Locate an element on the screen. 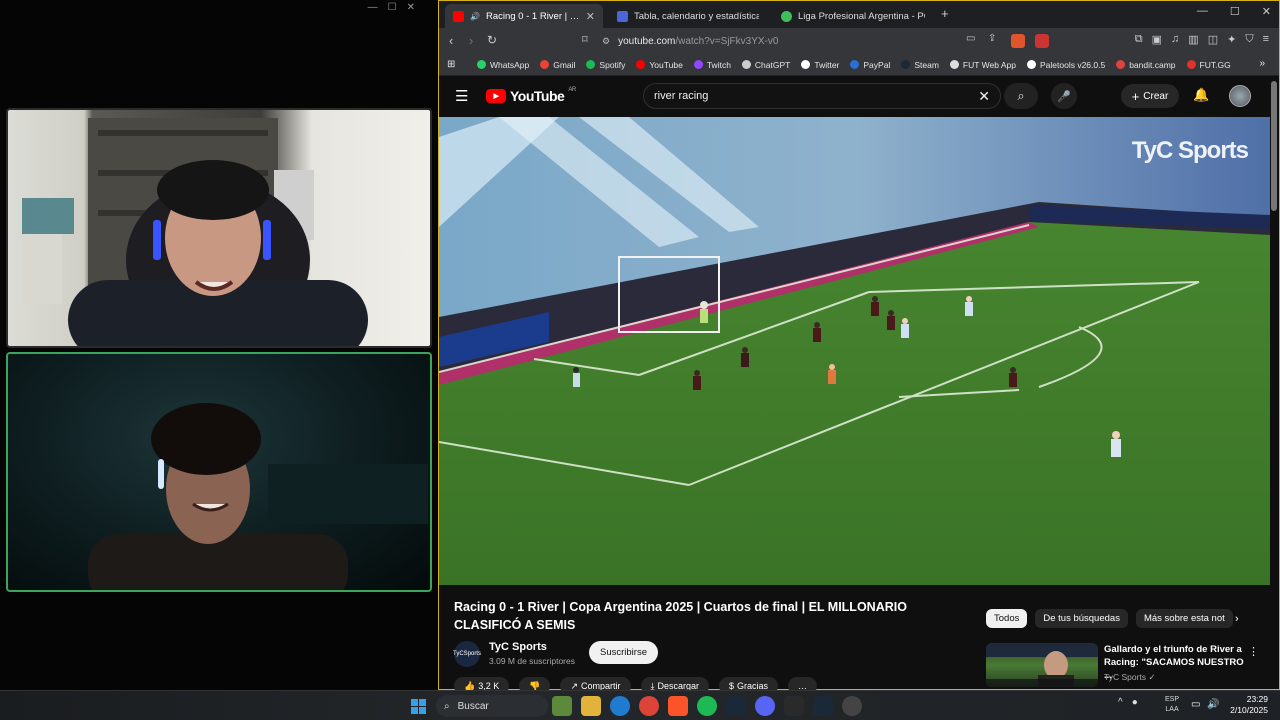  recommended-channel: TyC Sports ✓ is located at coordinates (1130, 677).